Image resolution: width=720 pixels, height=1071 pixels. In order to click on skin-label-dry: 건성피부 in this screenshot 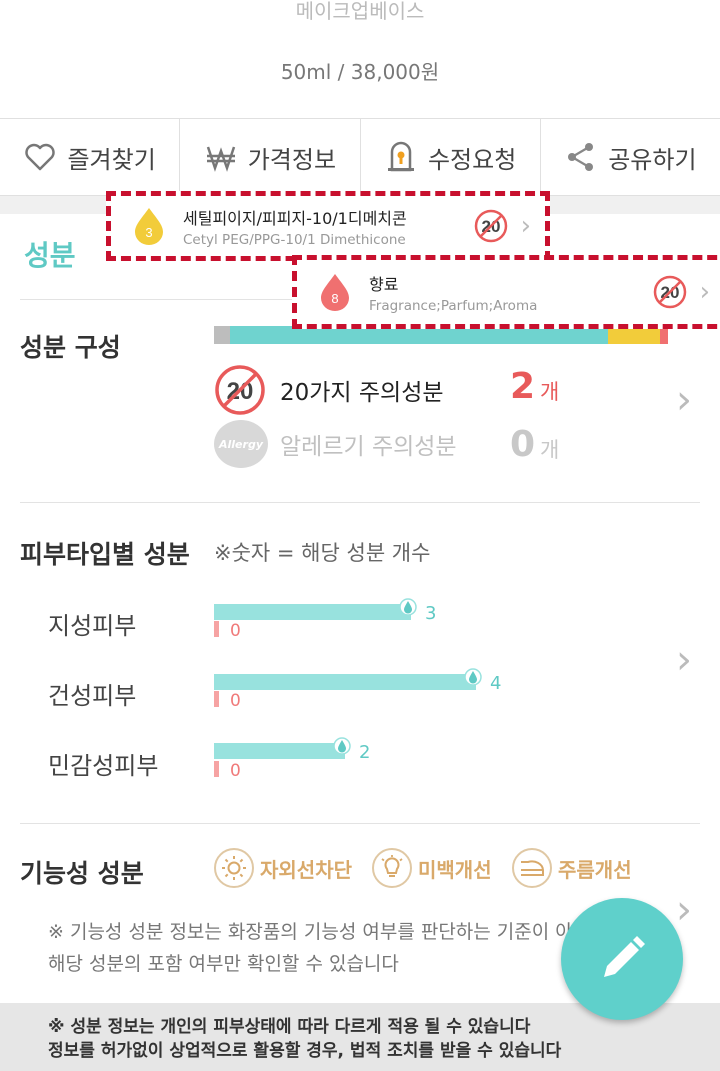, I will do `click(92, 696)`.